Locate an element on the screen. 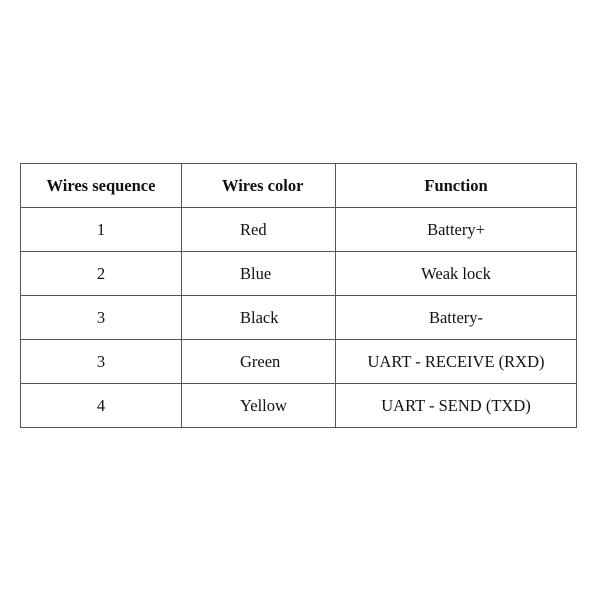 The height and width of the screenshot is (600, 600). table-row: 1 Red Battery+ is located at coordinates (298, 229).